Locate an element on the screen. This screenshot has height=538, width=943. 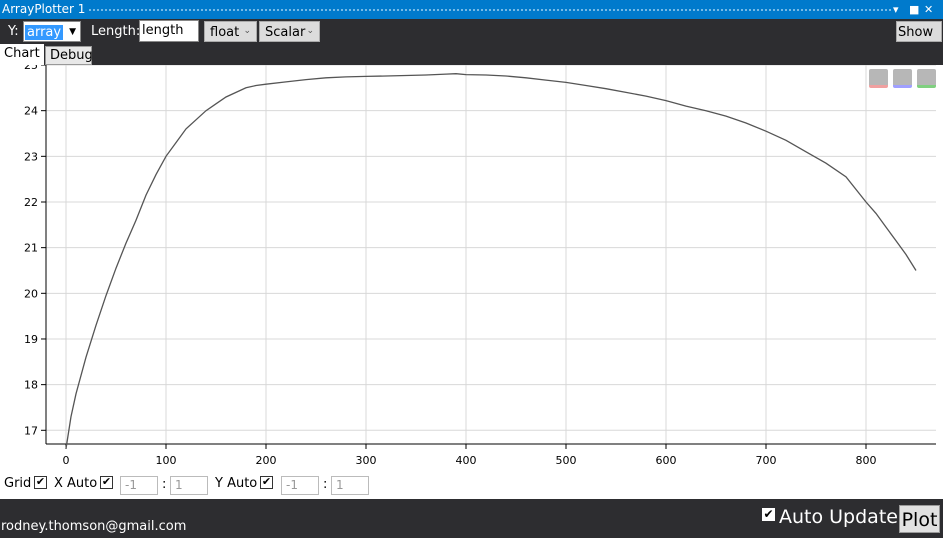
mode-value: Scalar is located at coordinates (285, 32).